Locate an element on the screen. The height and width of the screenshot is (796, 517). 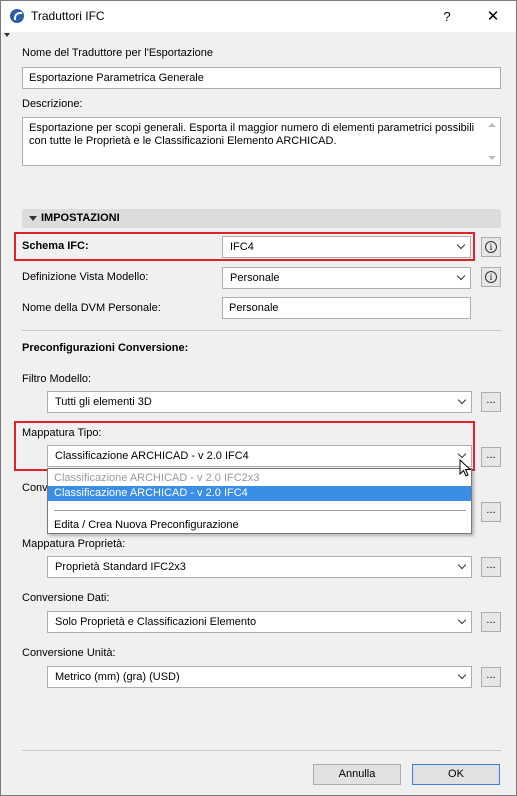
settings-section-header: IMPOSTAZIONI is located at coordinates (261, 218).